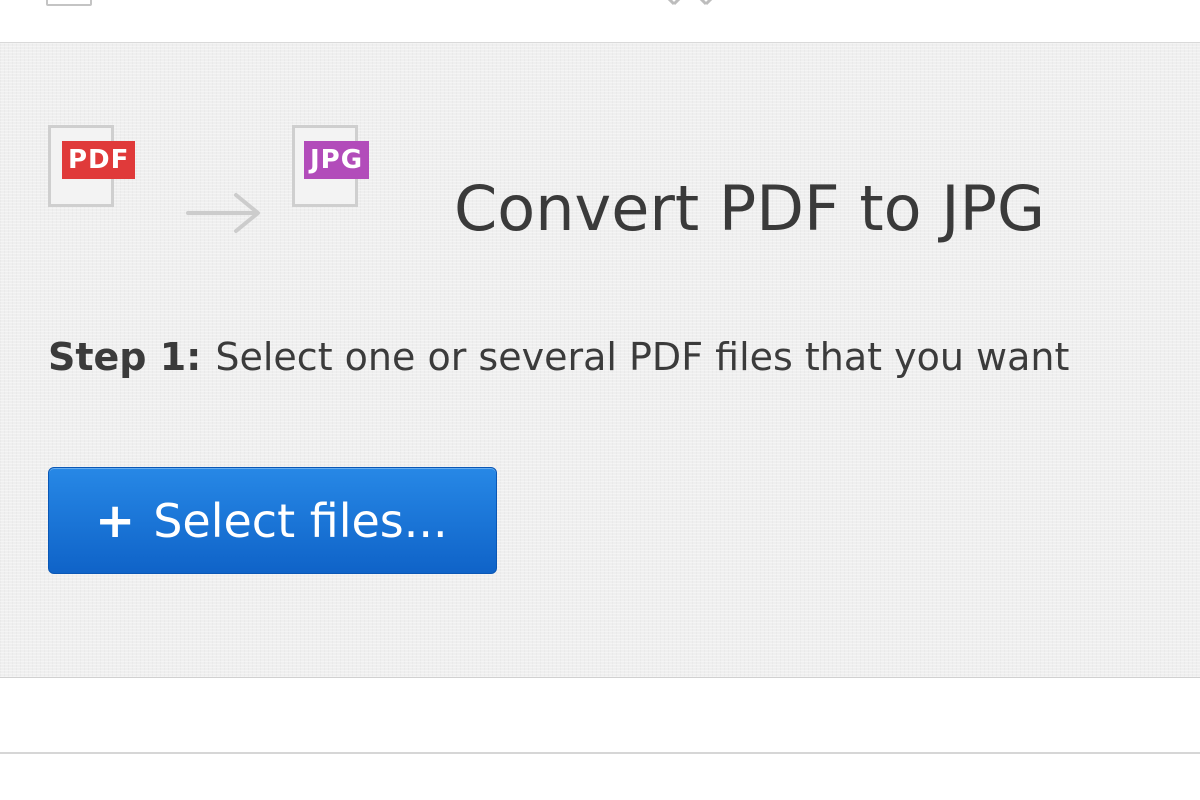  What do you see at coordinates (223, 213) in the screenshot?
I see `right-arrow-icon` at bounding box center [223, 213].